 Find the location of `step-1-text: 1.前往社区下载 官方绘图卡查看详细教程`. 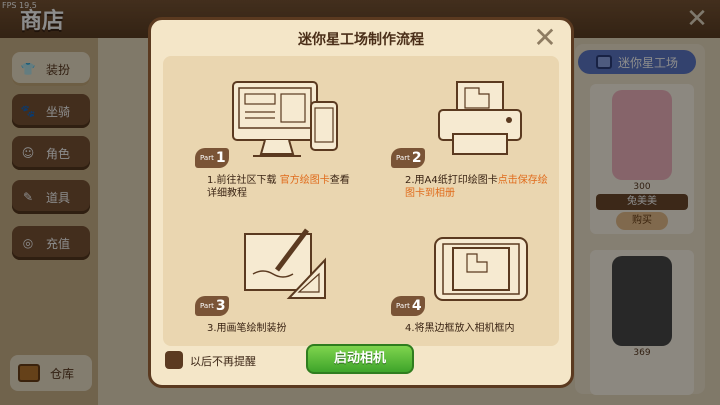

step-1-text: 1.前往社区下载 官方绘图卡查看详细教程 is located at coordinates (278, 187).